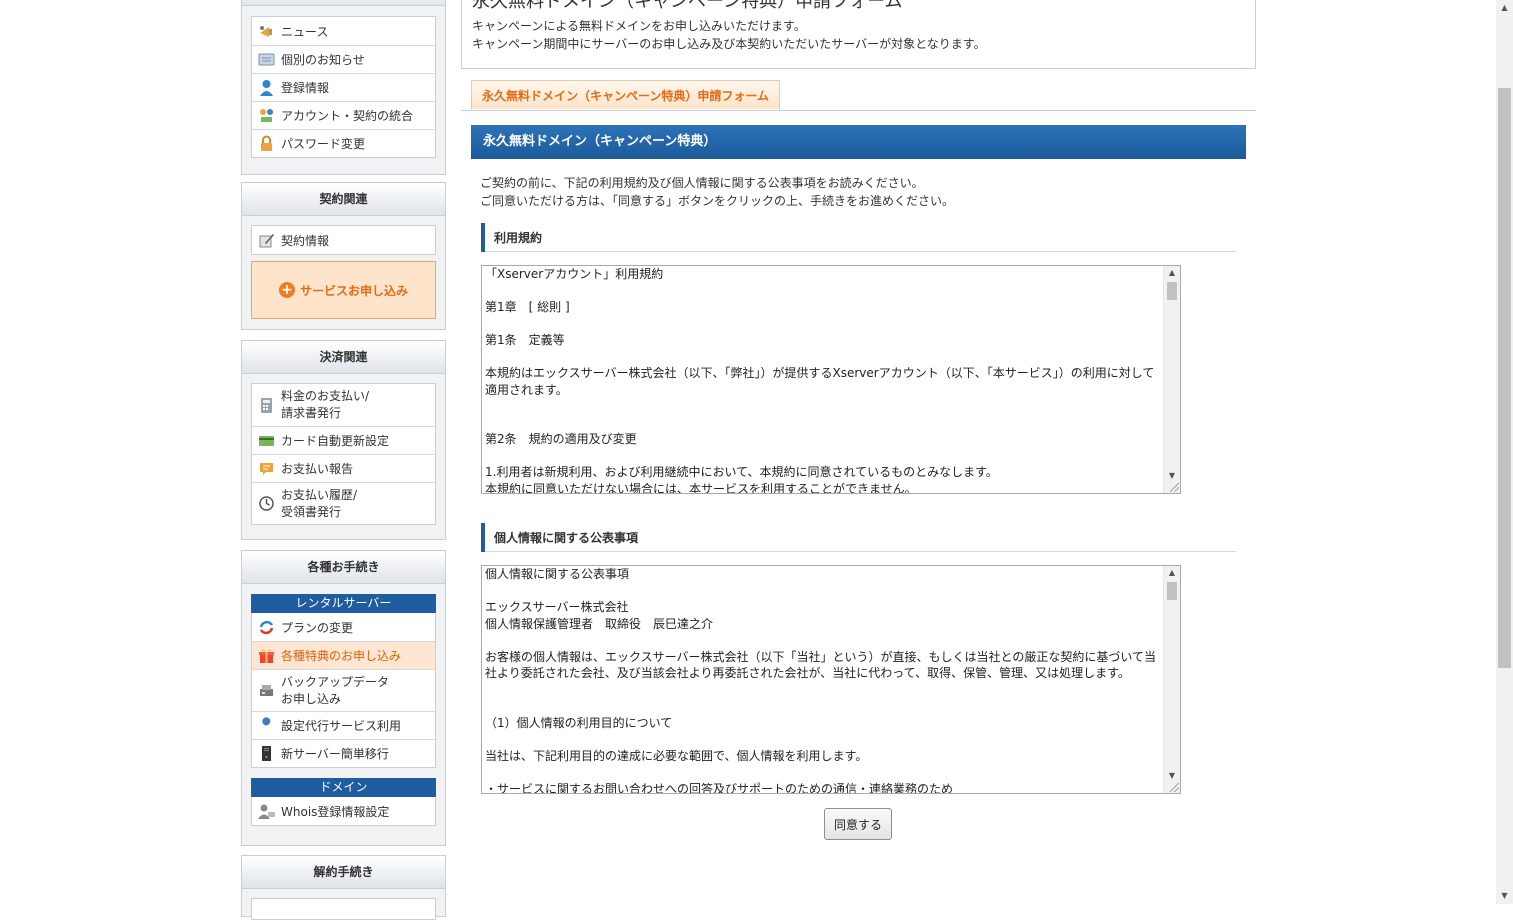 The height and width of the screenshot is (920, 1513). I want to click on tab-free-domain-form: 永久無料ドメイン（キャンペーン特典）申請フォーム, so click(626, 95).